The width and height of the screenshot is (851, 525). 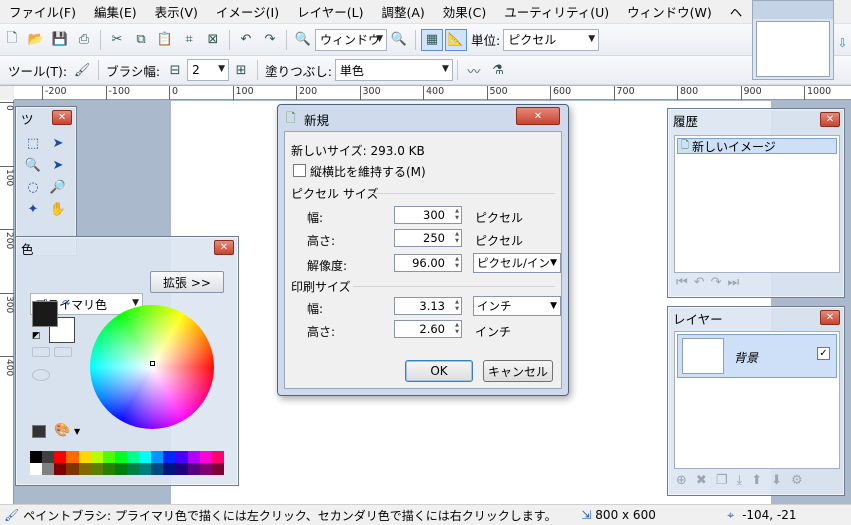 What do you see at coordinates (66, 304) in the screenshot?
I see `swap-colors-icon: ↷` at bounding box center [66, 304].